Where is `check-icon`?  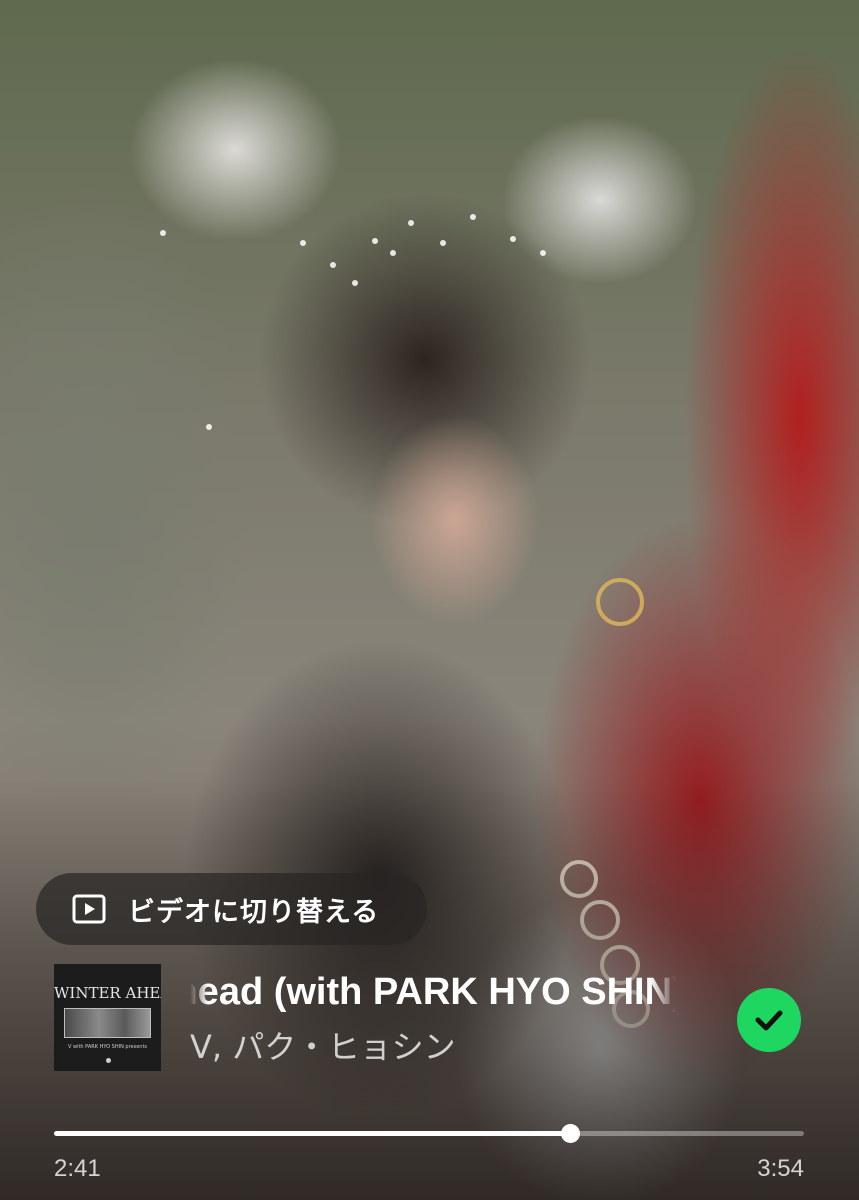 check-icon is located at coordinates (769, 1020).